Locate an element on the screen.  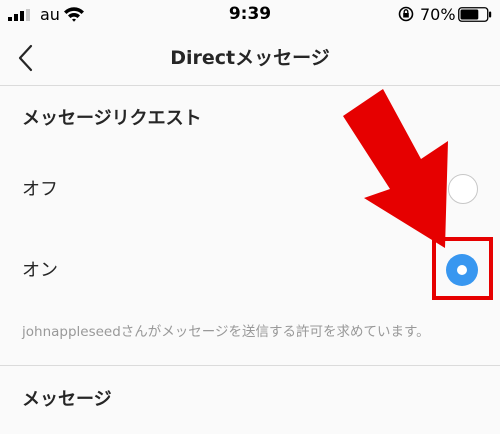
battery-percent: 70% is located at coordinates (438, 14).